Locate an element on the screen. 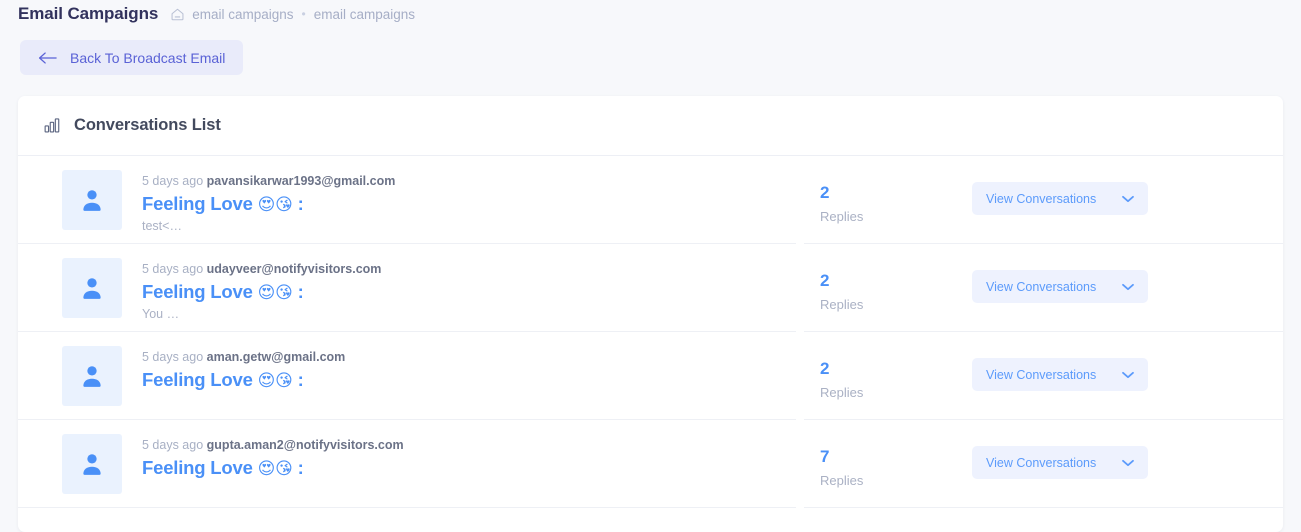 This screenshot has width=1301, height=532. replies-count: 7 is located at coordinates (825, 456).